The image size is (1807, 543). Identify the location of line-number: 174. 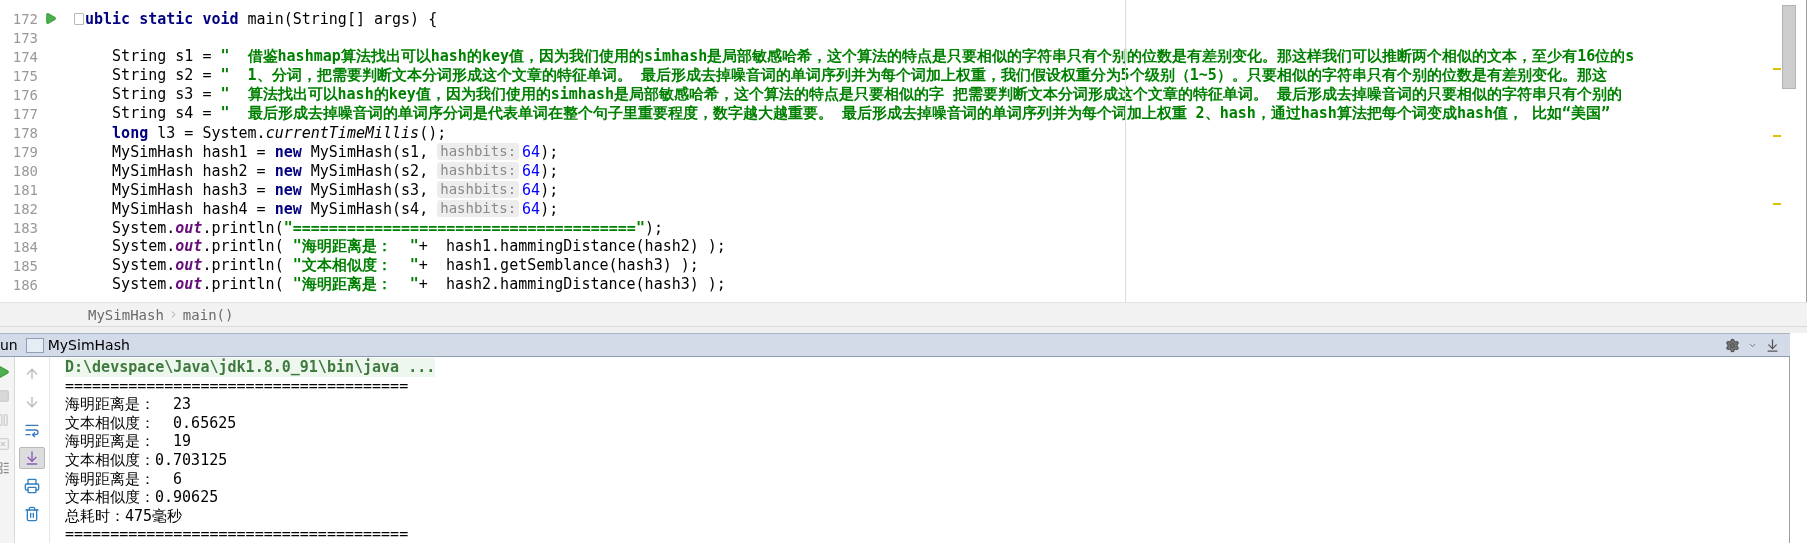
(24, 56).